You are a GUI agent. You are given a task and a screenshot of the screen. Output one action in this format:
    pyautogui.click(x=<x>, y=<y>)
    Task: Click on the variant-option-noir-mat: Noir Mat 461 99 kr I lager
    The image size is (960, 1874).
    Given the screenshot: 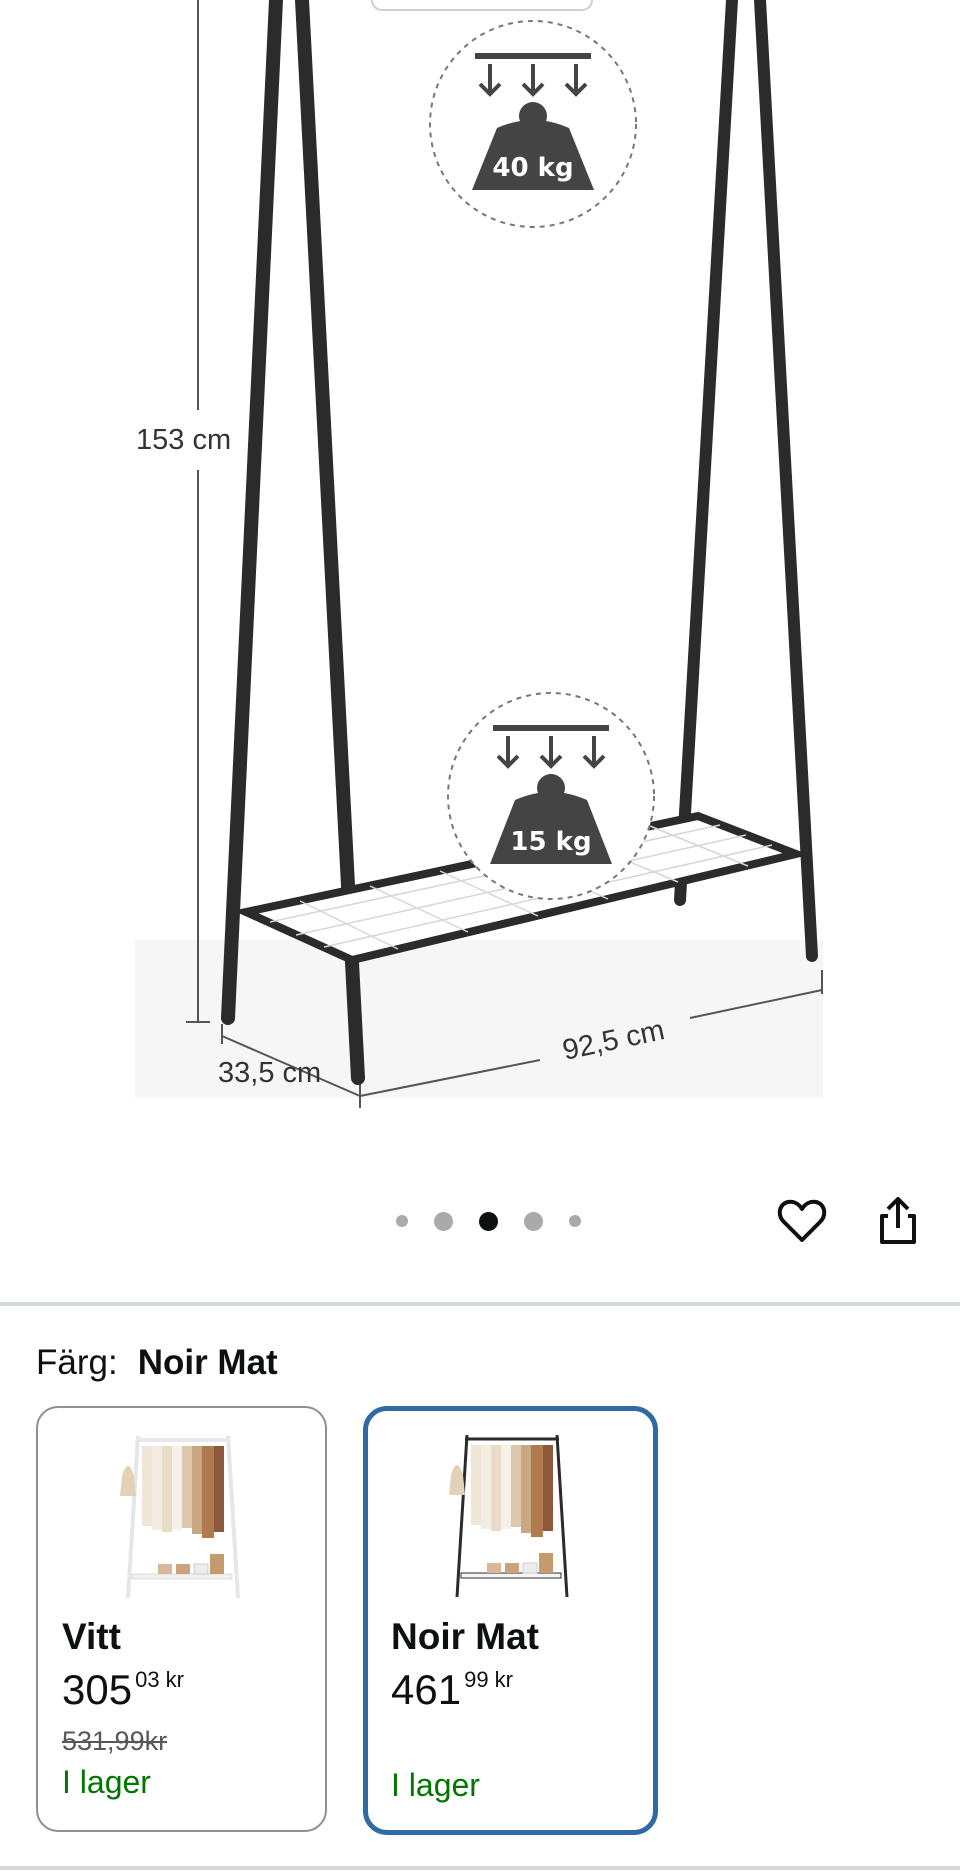 What is the action you would take?
    pyautogui.click(x=510, y=1620)
    